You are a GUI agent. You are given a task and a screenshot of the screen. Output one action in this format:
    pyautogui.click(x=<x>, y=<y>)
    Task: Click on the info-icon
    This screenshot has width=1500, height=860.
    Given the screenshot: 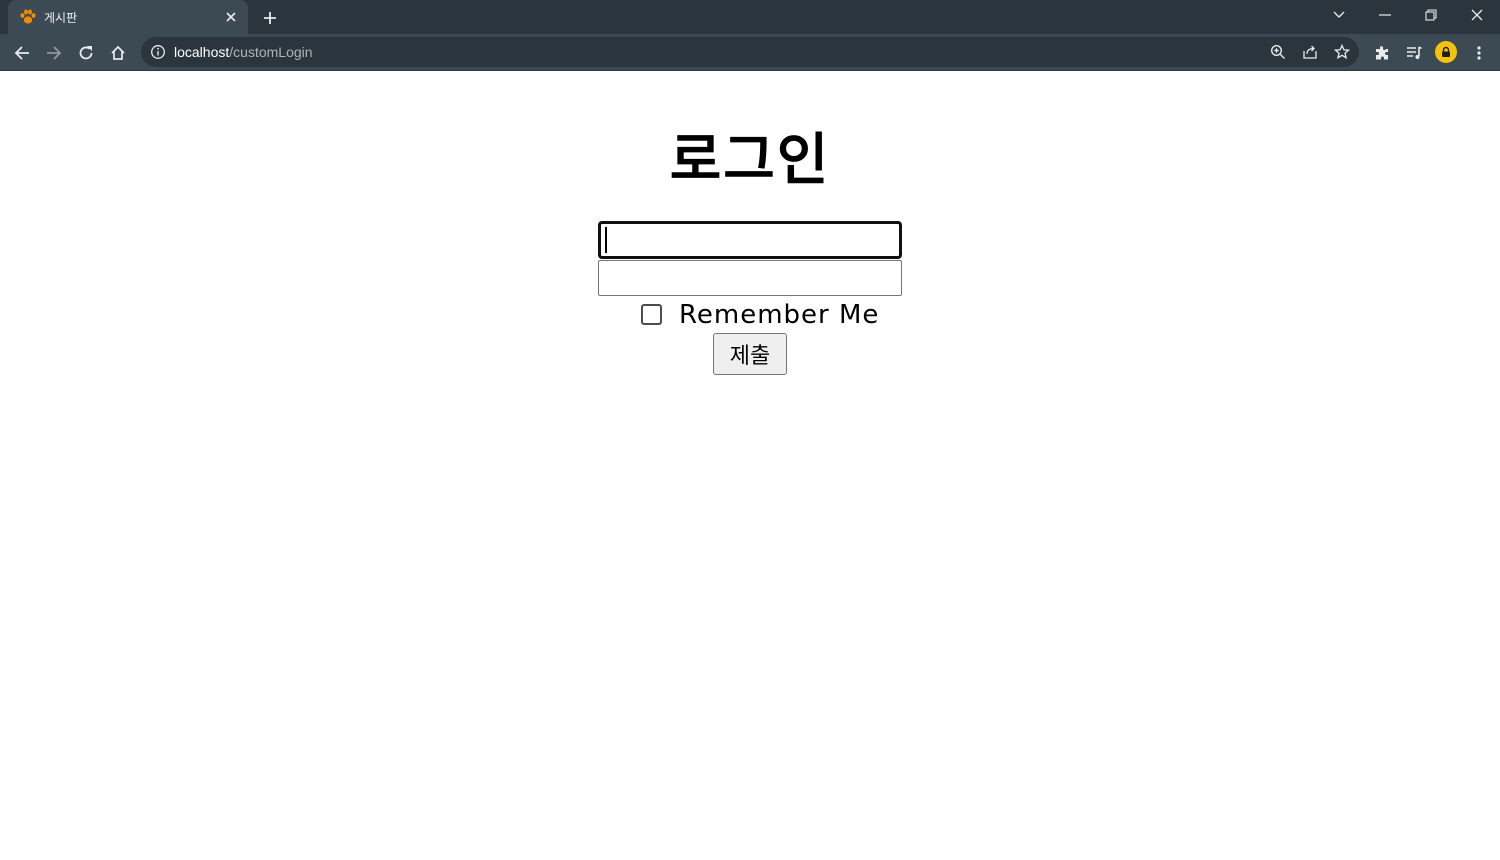 What is the action you would take?
    pyautogui.click(x=158, y=52)
    